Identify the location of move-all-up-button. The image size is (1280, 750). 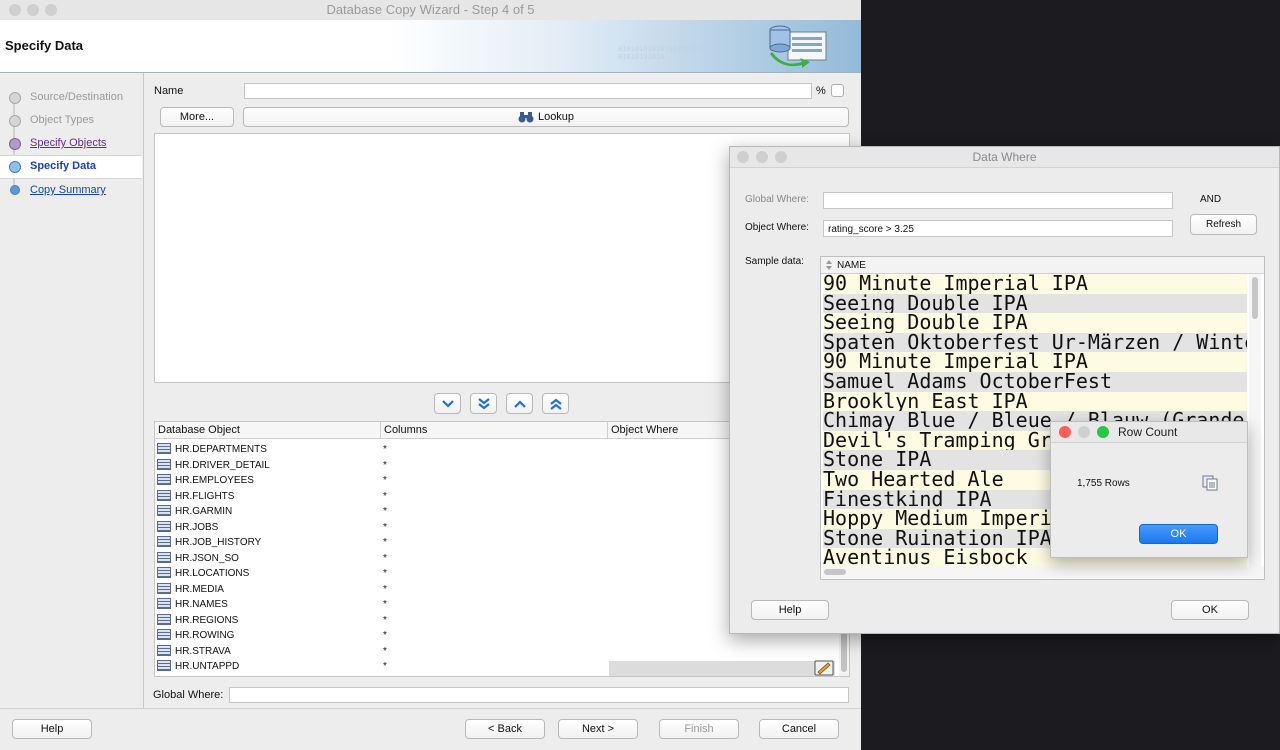
(555, 403).